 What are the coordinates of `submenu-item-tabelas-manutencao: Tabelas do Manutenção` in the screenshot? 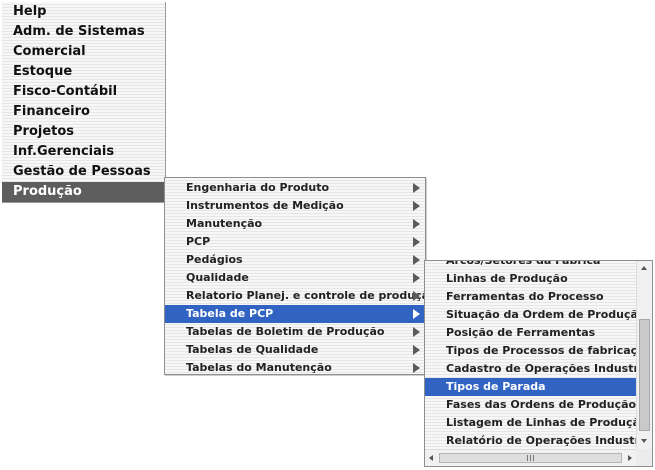 It's located at (295, 368).